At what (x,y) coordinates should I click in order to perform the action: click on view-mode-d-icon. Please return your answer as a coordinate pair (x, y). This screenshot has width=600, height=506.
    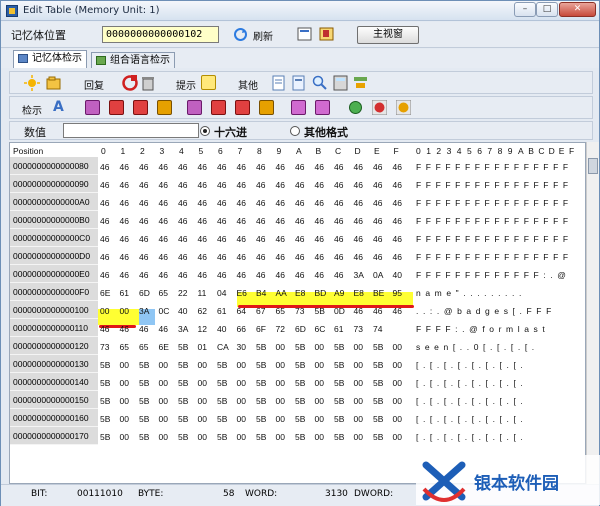
    Looking at the image, I should click on (140, 107).